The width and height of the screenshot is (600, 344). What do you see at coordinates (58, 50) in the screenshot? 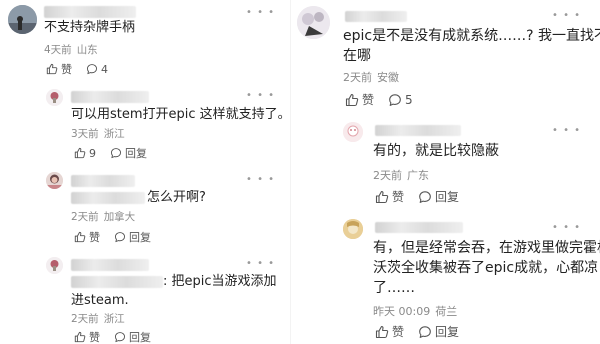
I see `comment-time: 4天前` at bounding box center [58, 50].